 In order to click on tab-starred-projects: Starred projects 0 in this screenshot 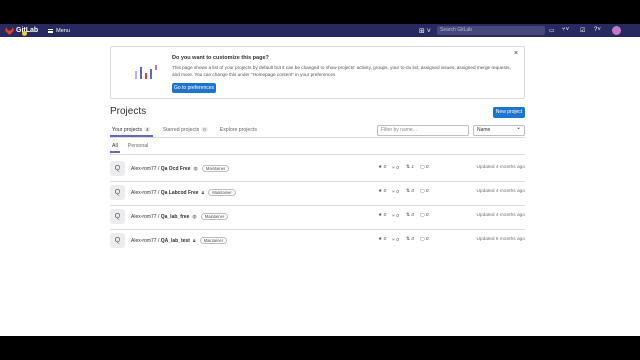, I will do `click(185, 130)`.